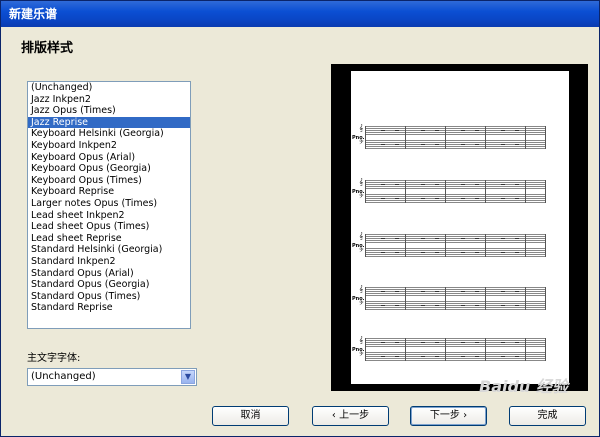  I want to click on main-font-value: (Unchanged), so click(63, 376).